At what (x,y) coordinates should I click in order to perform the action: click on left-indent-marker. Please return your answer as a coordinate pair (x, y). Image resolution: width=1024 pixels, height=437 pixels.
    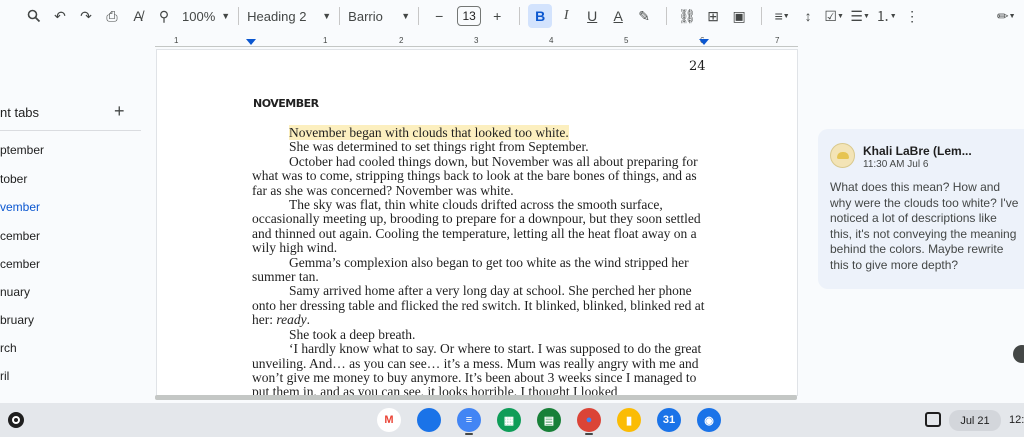
    Looking at the image, I should click on (251, 42).